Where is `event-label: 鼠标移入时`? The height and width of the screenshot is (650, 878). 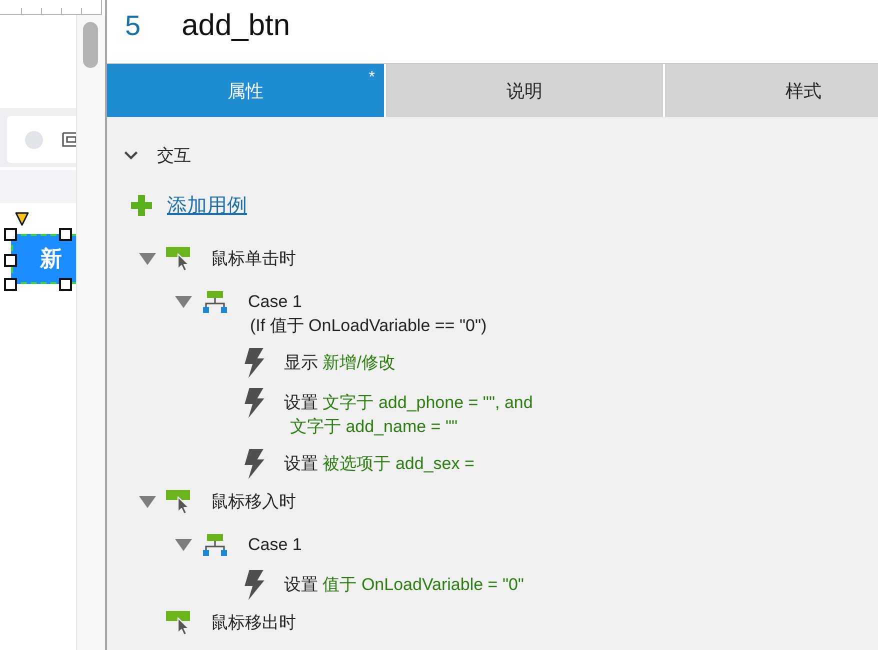 event-label: 鼠标移入时 is located at coordinates (253, 500).